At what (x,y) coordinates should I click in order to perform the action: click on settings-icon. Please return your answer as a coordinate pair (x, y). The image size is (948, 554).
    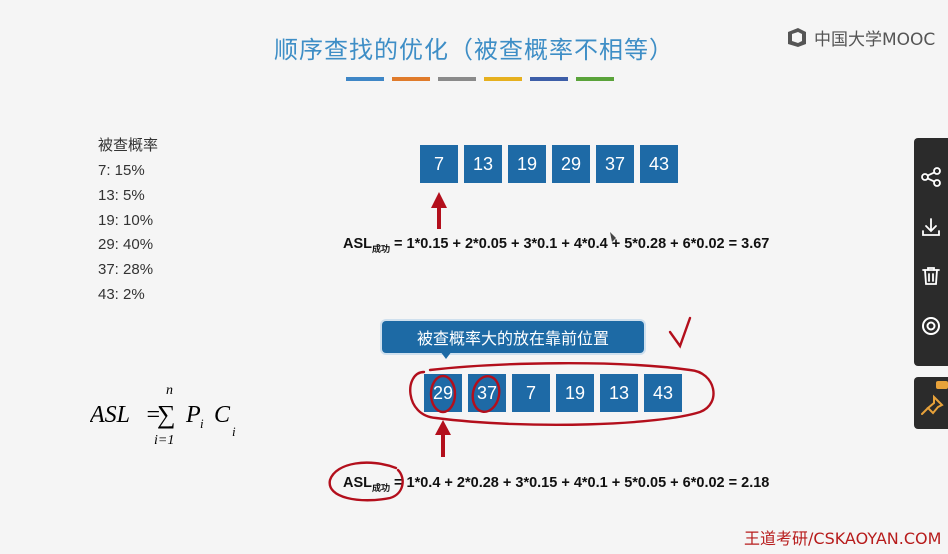
    Looking at the image, I should click on (931, 326).